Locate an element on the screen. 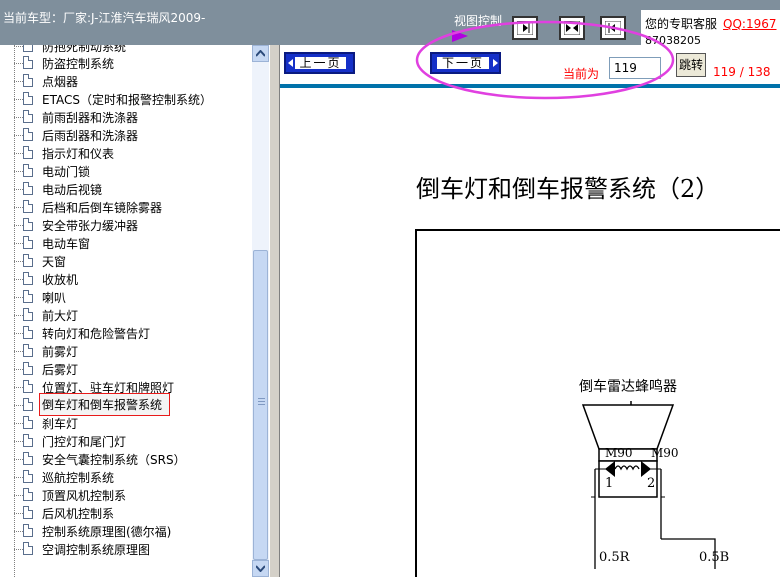 This screenshot has height=577, width=780. pin-right-label: 2 is located at coordinates (651, 483).